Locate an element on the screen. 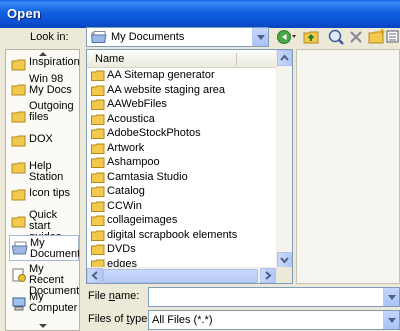  scroll-right-button is located at coordinates (268, 275).